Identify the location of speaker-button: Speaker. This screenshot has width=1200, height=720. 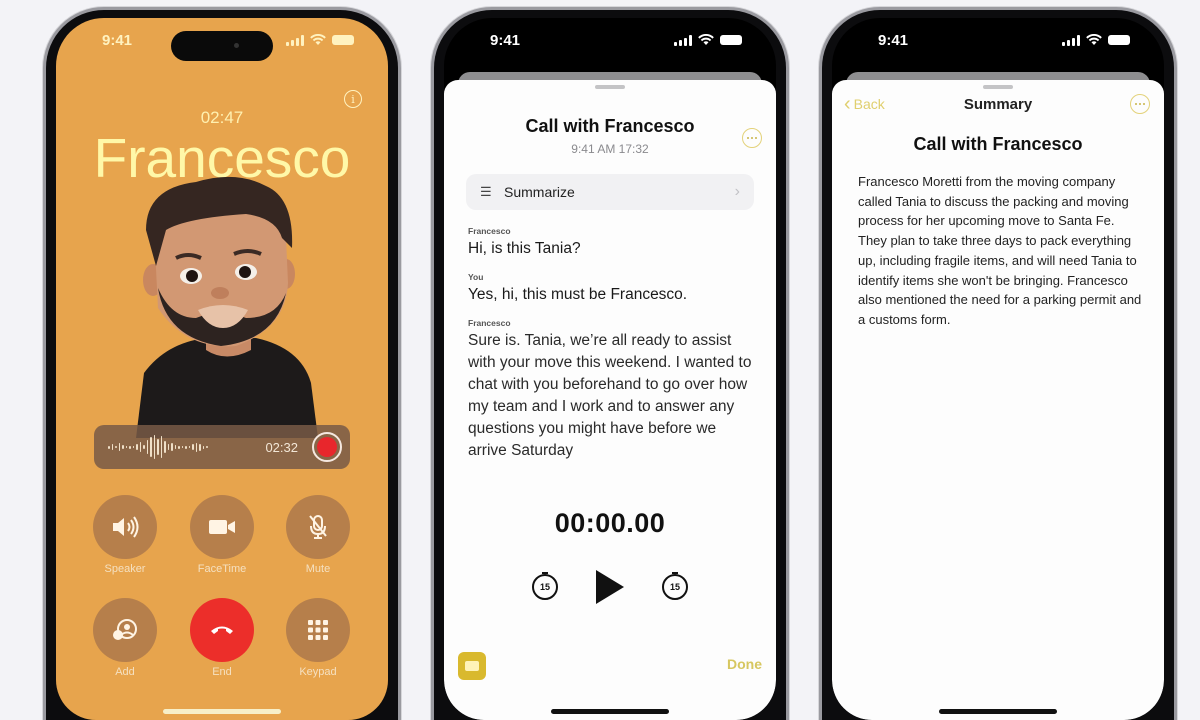
(125, 535).